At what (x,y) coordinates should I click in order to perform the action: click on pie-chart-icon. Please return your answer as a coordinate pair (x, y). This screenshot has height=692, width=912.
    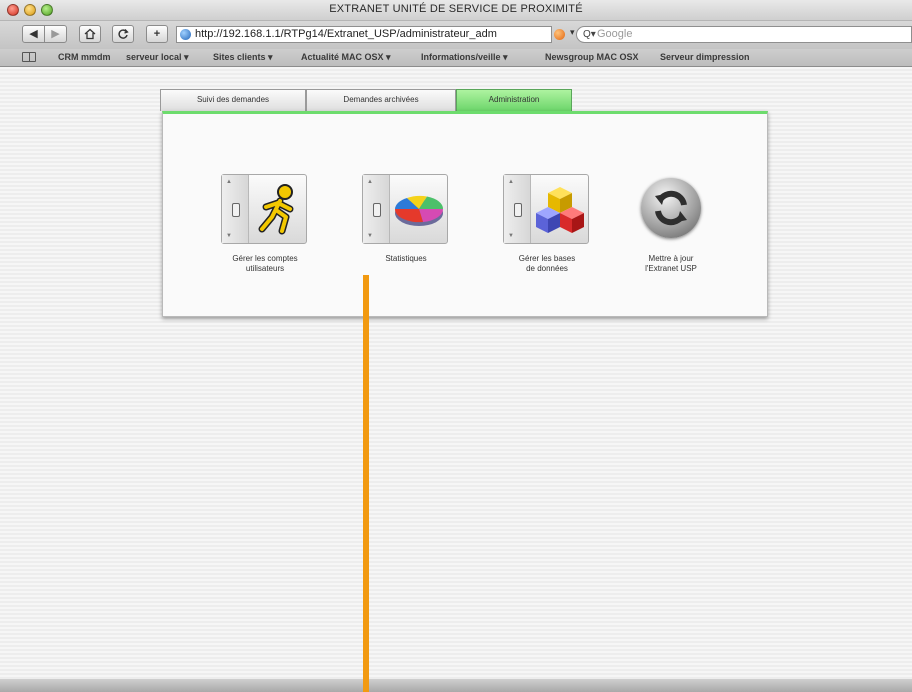
    Looking at the image, I should click on (419, 210).